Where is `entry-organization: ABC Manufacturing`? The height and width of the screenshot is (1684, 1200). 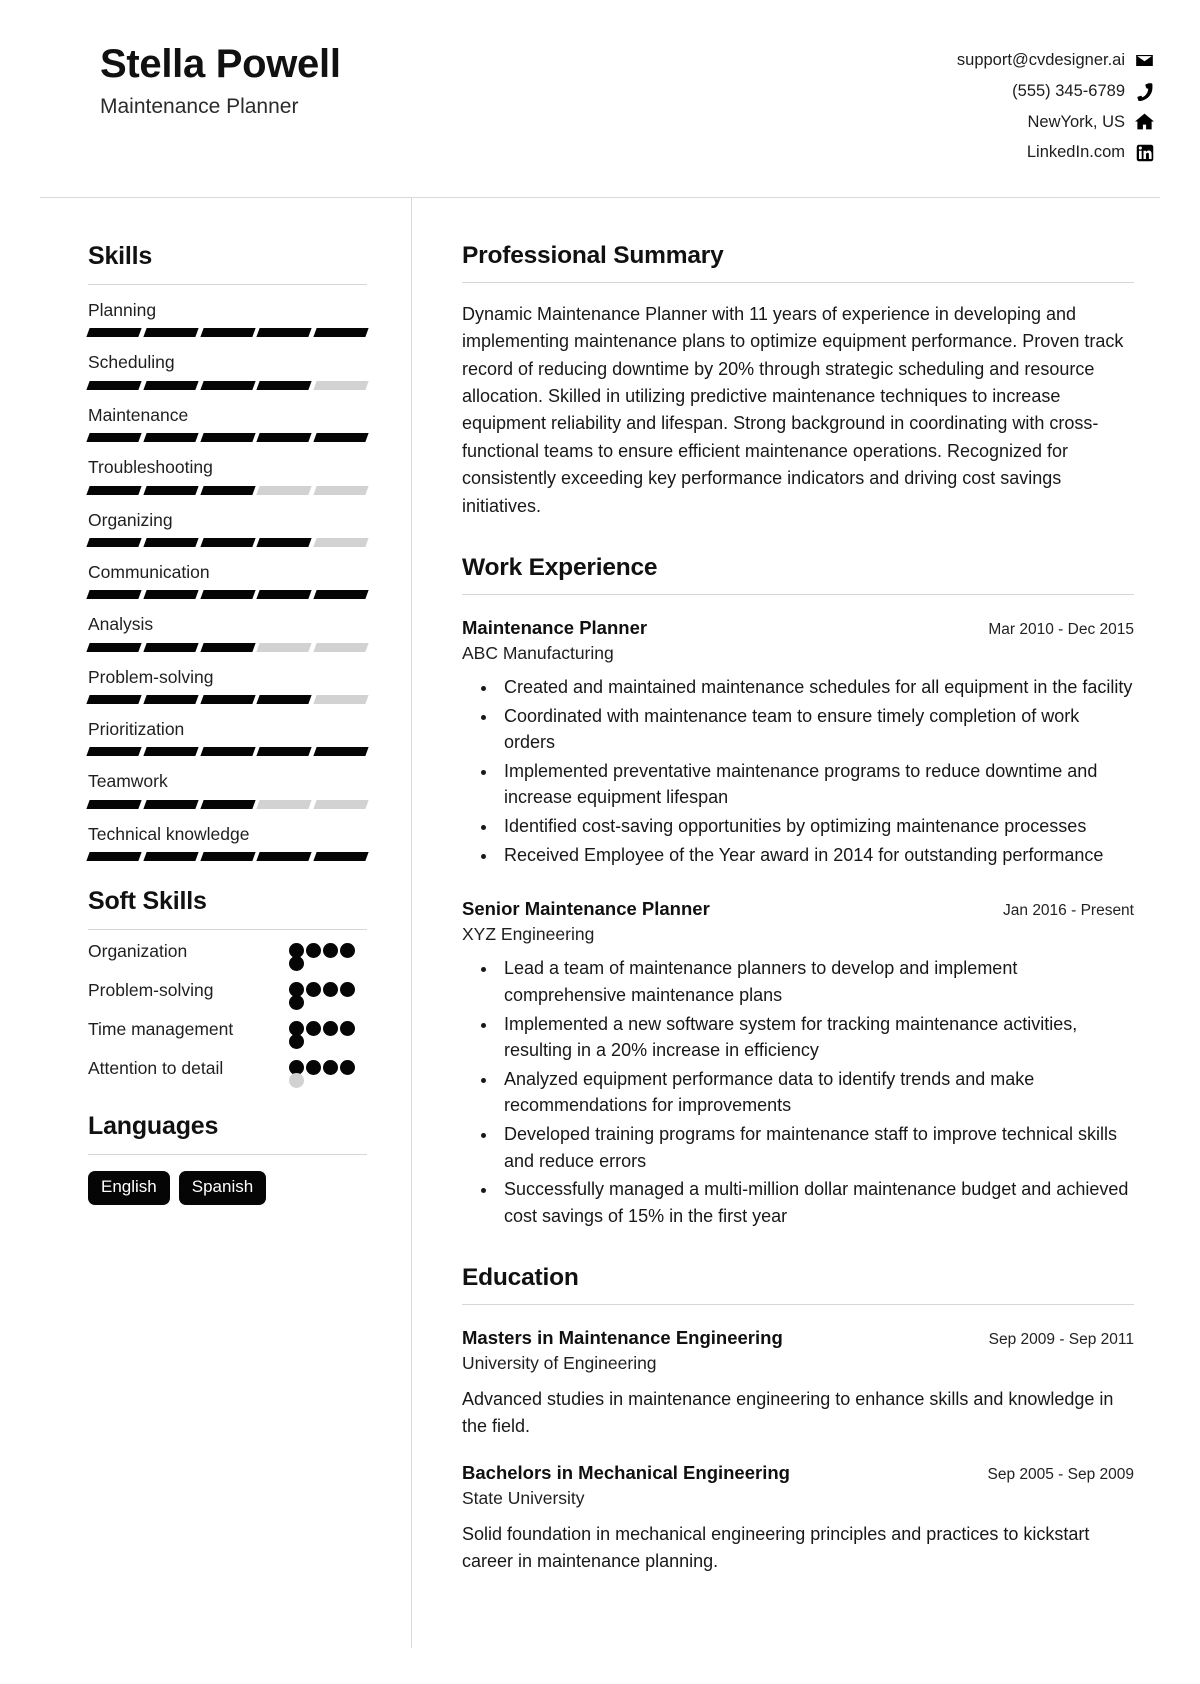
entry-organization: ABC Manufacturing is located at coordinates (538, 652).